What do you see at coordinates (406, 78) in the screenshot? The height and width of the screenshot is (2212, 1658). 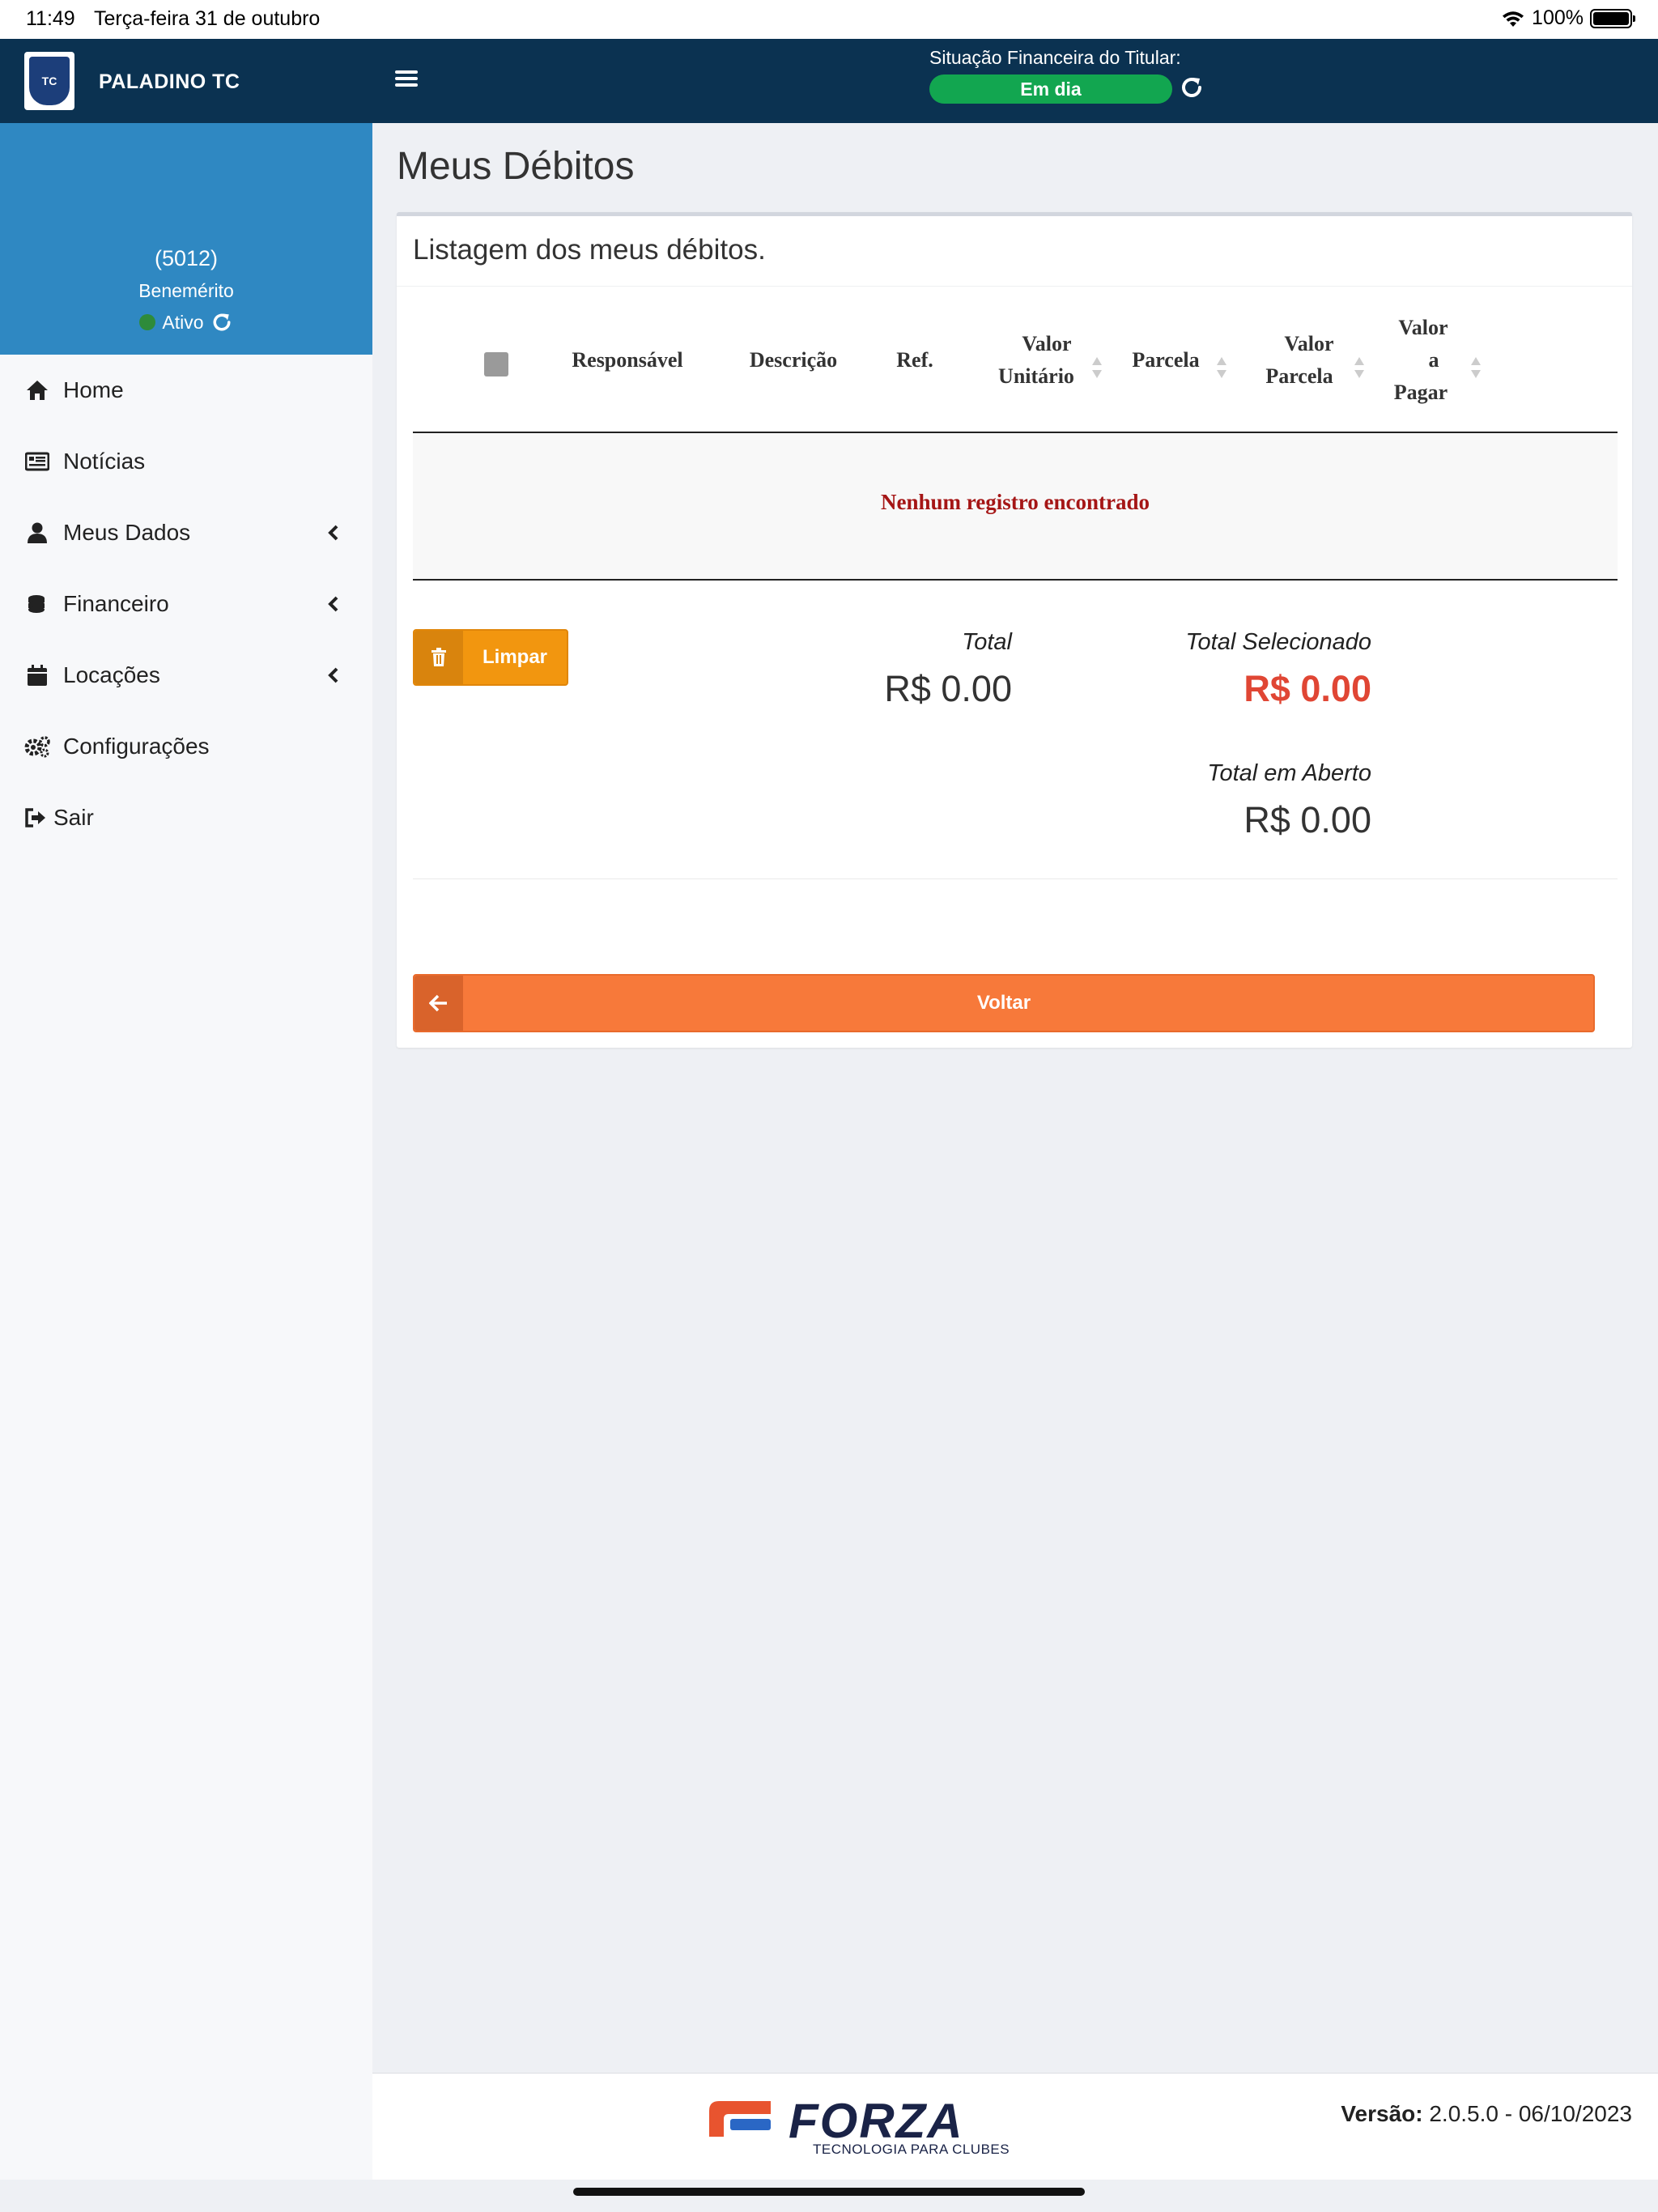 I see `menu-toggle-button` at bounding box center [406, 78].